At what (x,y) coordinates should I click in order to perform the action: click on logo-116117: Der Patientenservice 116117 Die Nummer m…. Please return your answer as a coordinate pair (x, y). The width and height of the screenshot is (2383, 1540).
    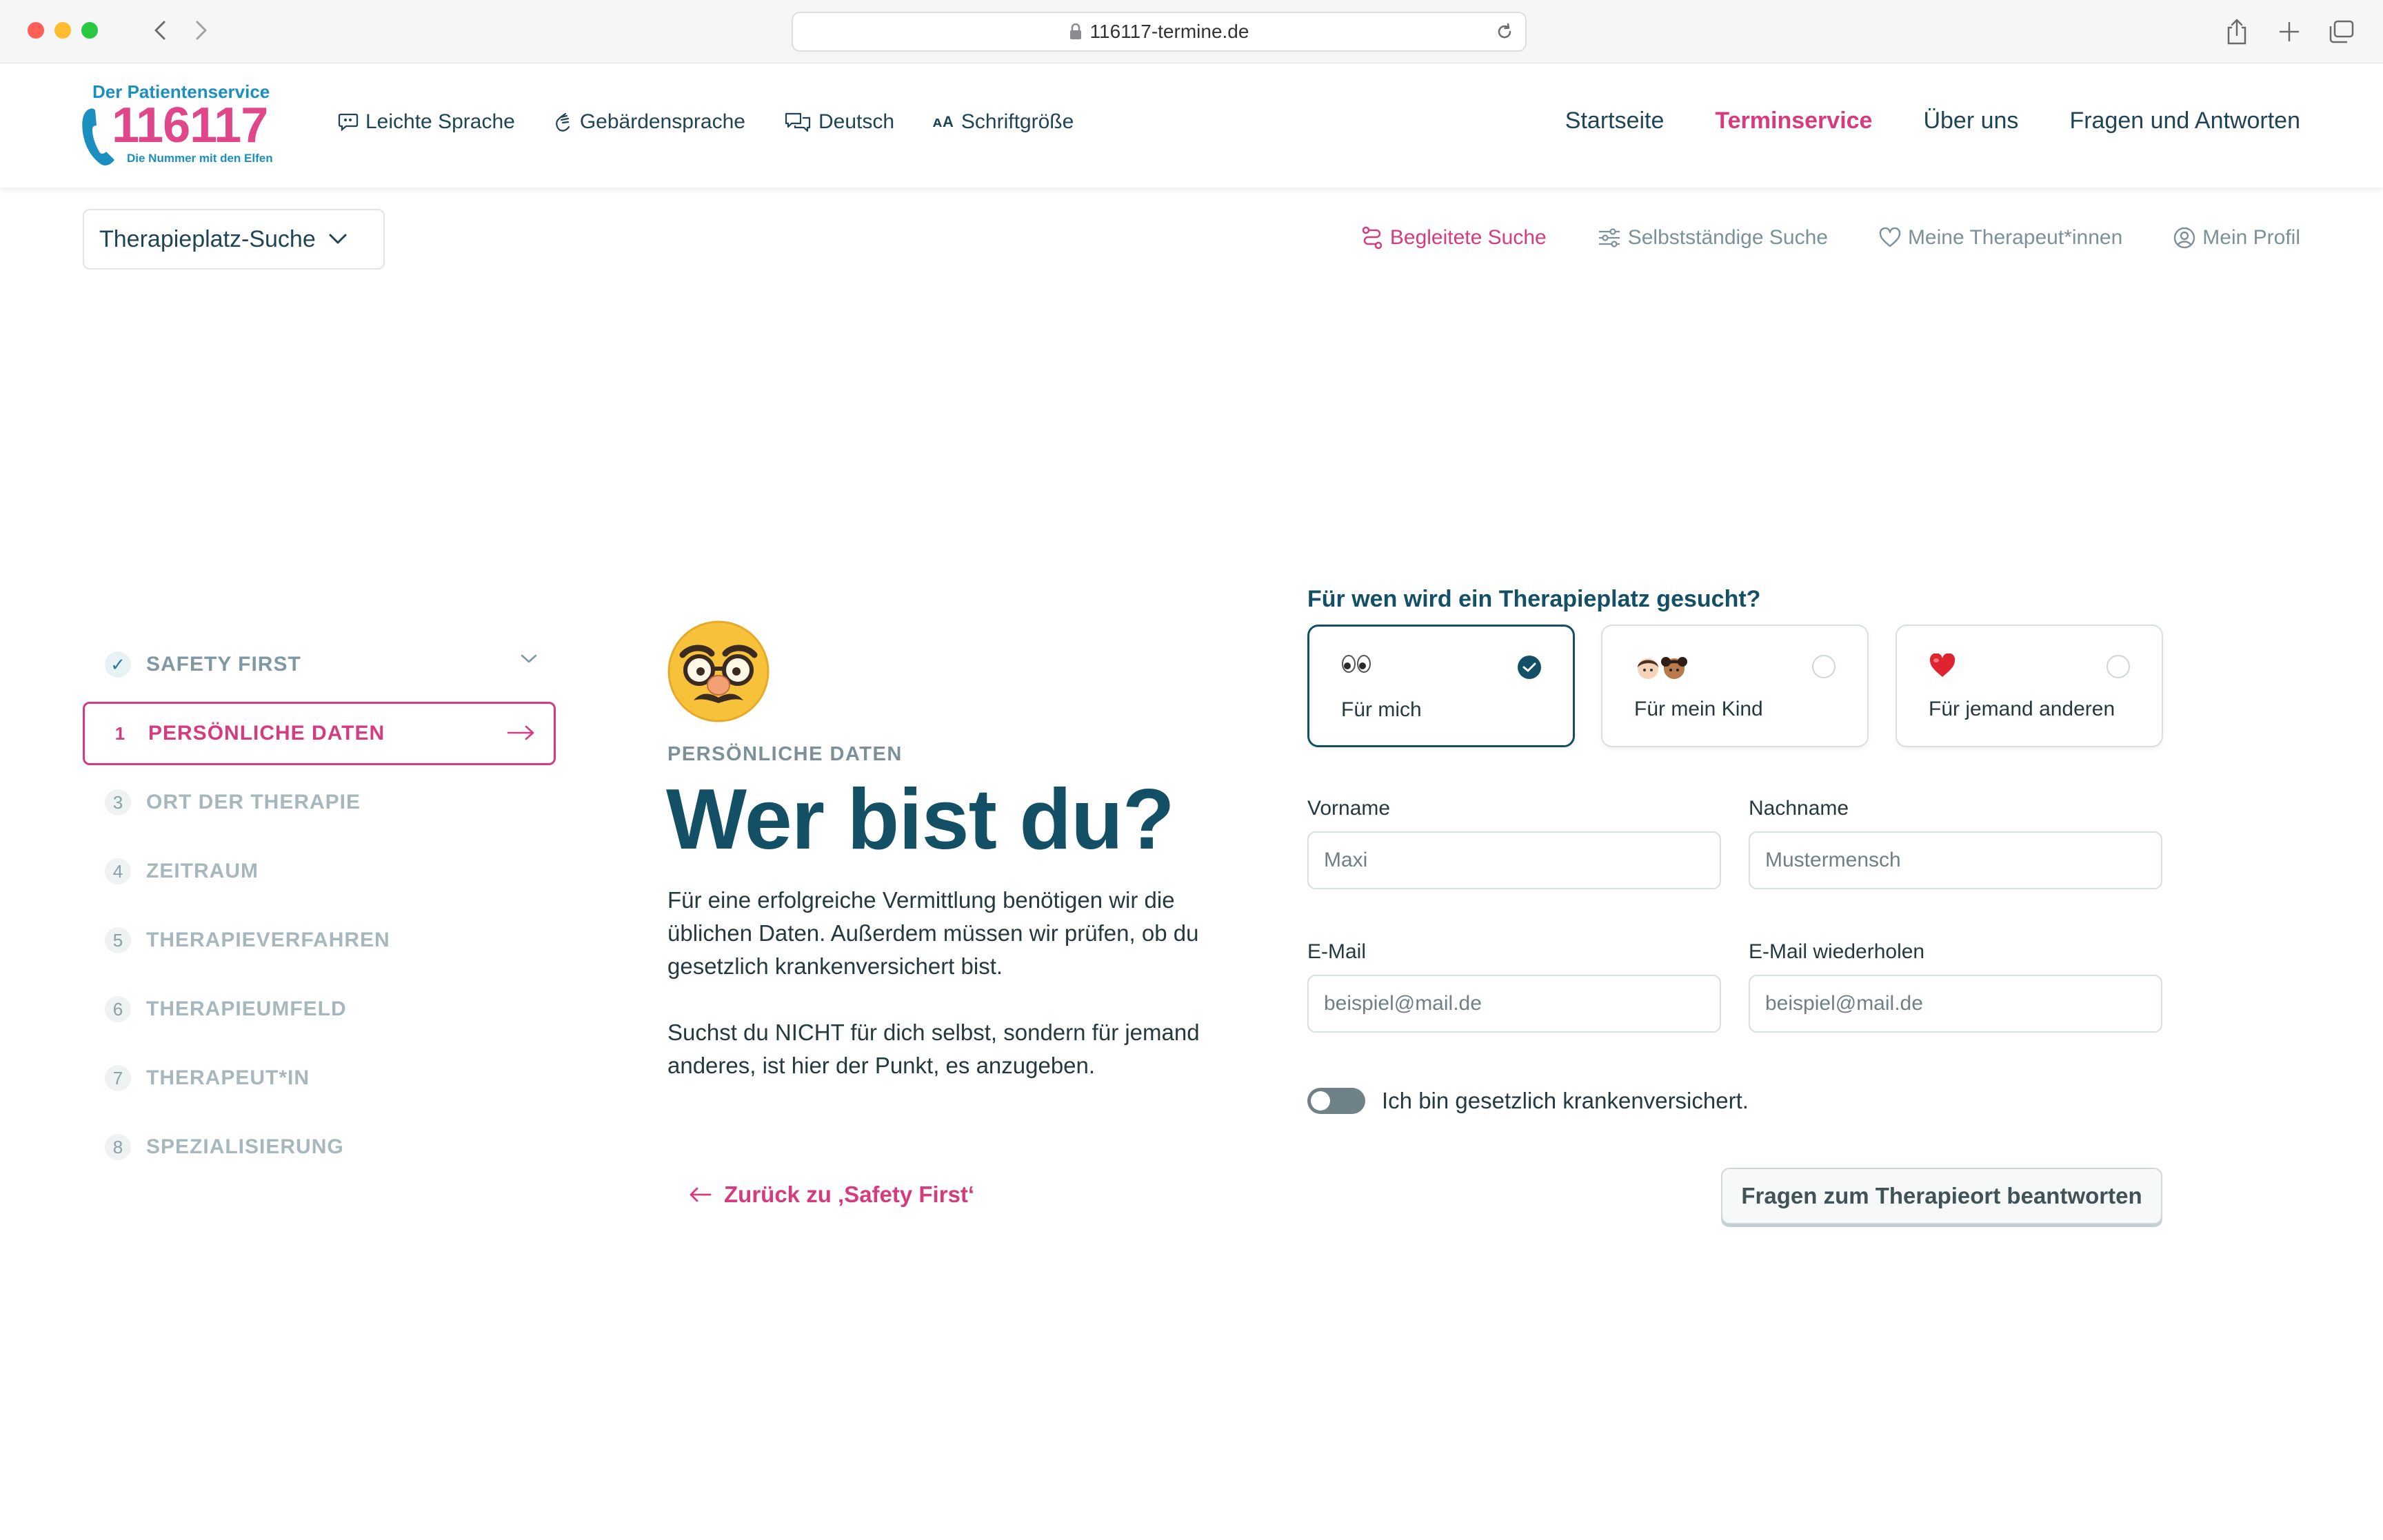
    Looking at the image, I should click on (180, 126).